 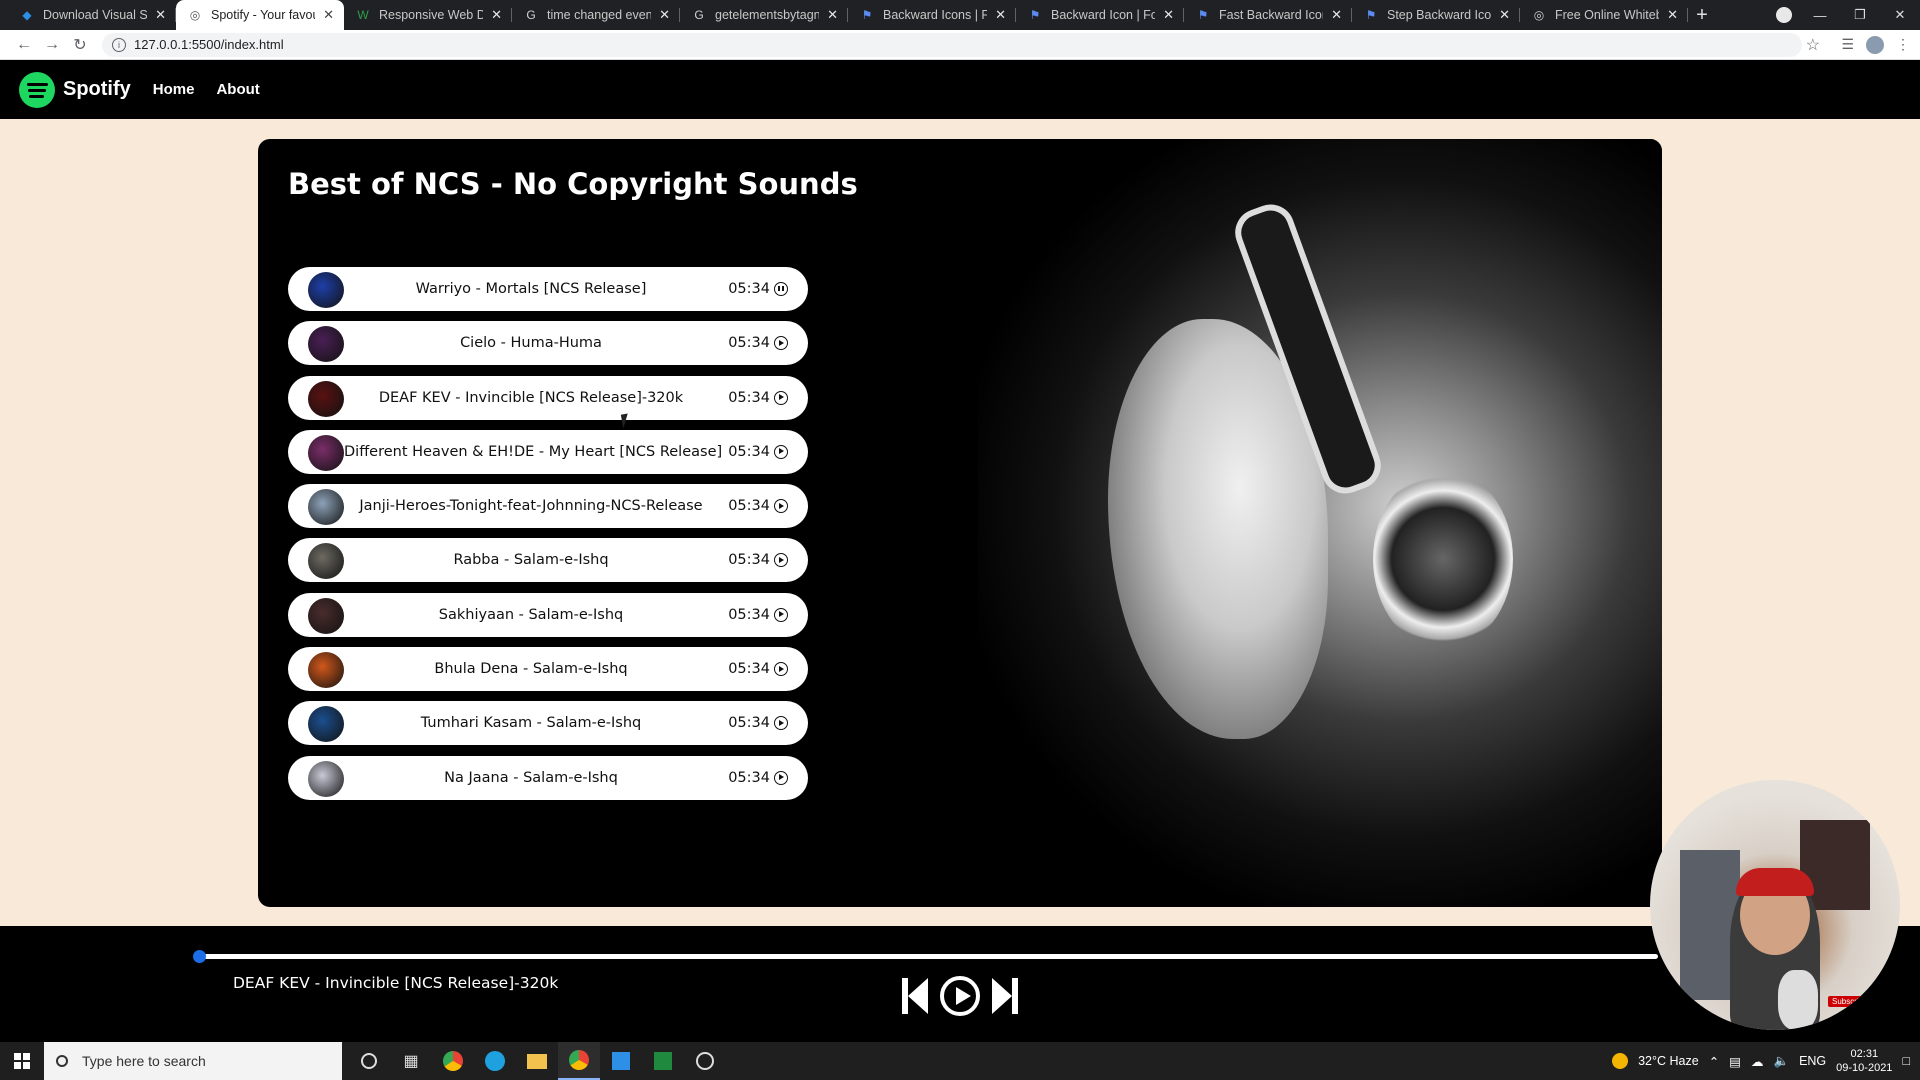 I want to click on browser-tab: ⚑ Fast Backward Icon | Fo ✕, so click(x=1268, y=15).